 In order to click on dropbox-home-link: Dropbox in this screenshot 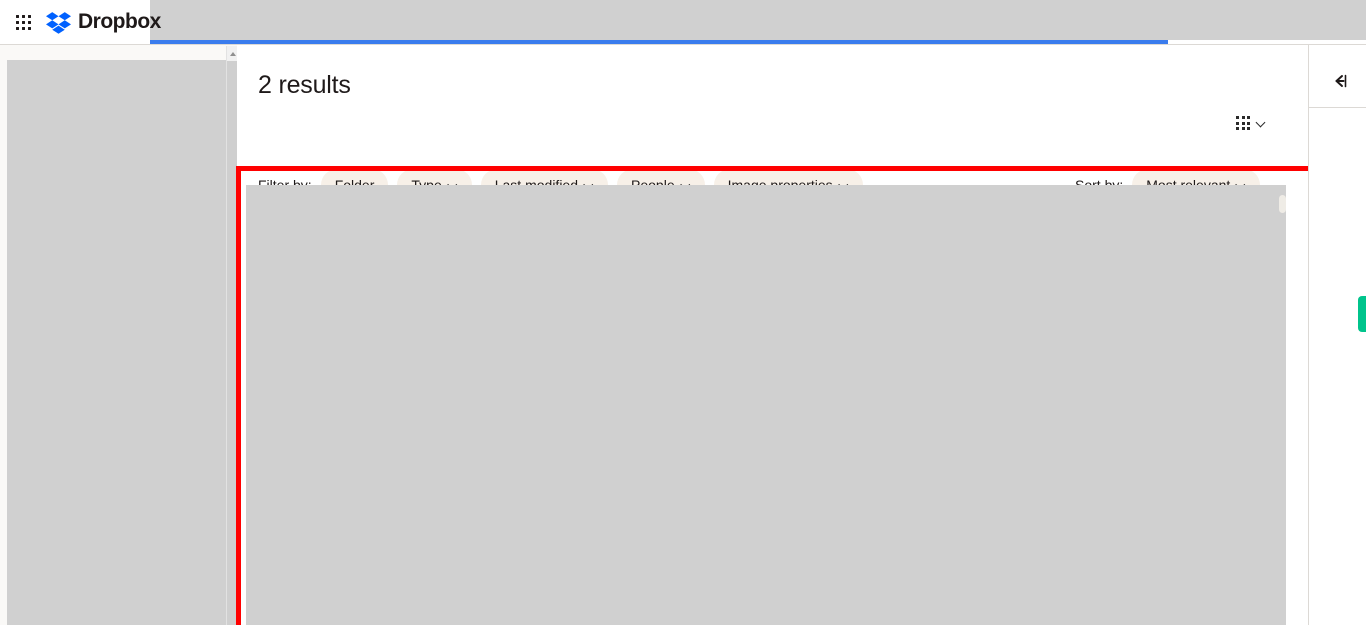, I will do `click(103, 21)`.